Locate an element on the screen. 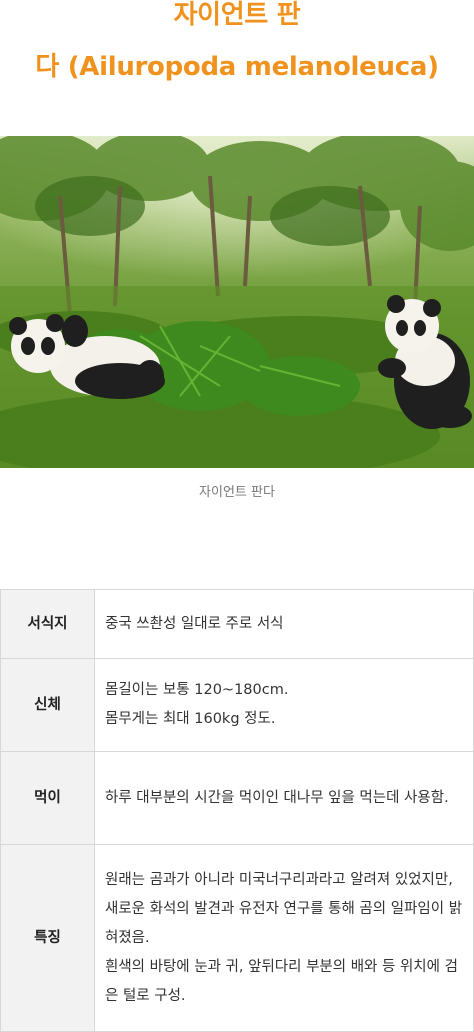 This screenshot has width=474, height=1032. page-title-line-2: 다 (Ailuropoda melanoleuca) is located at coordinates (237, 67).